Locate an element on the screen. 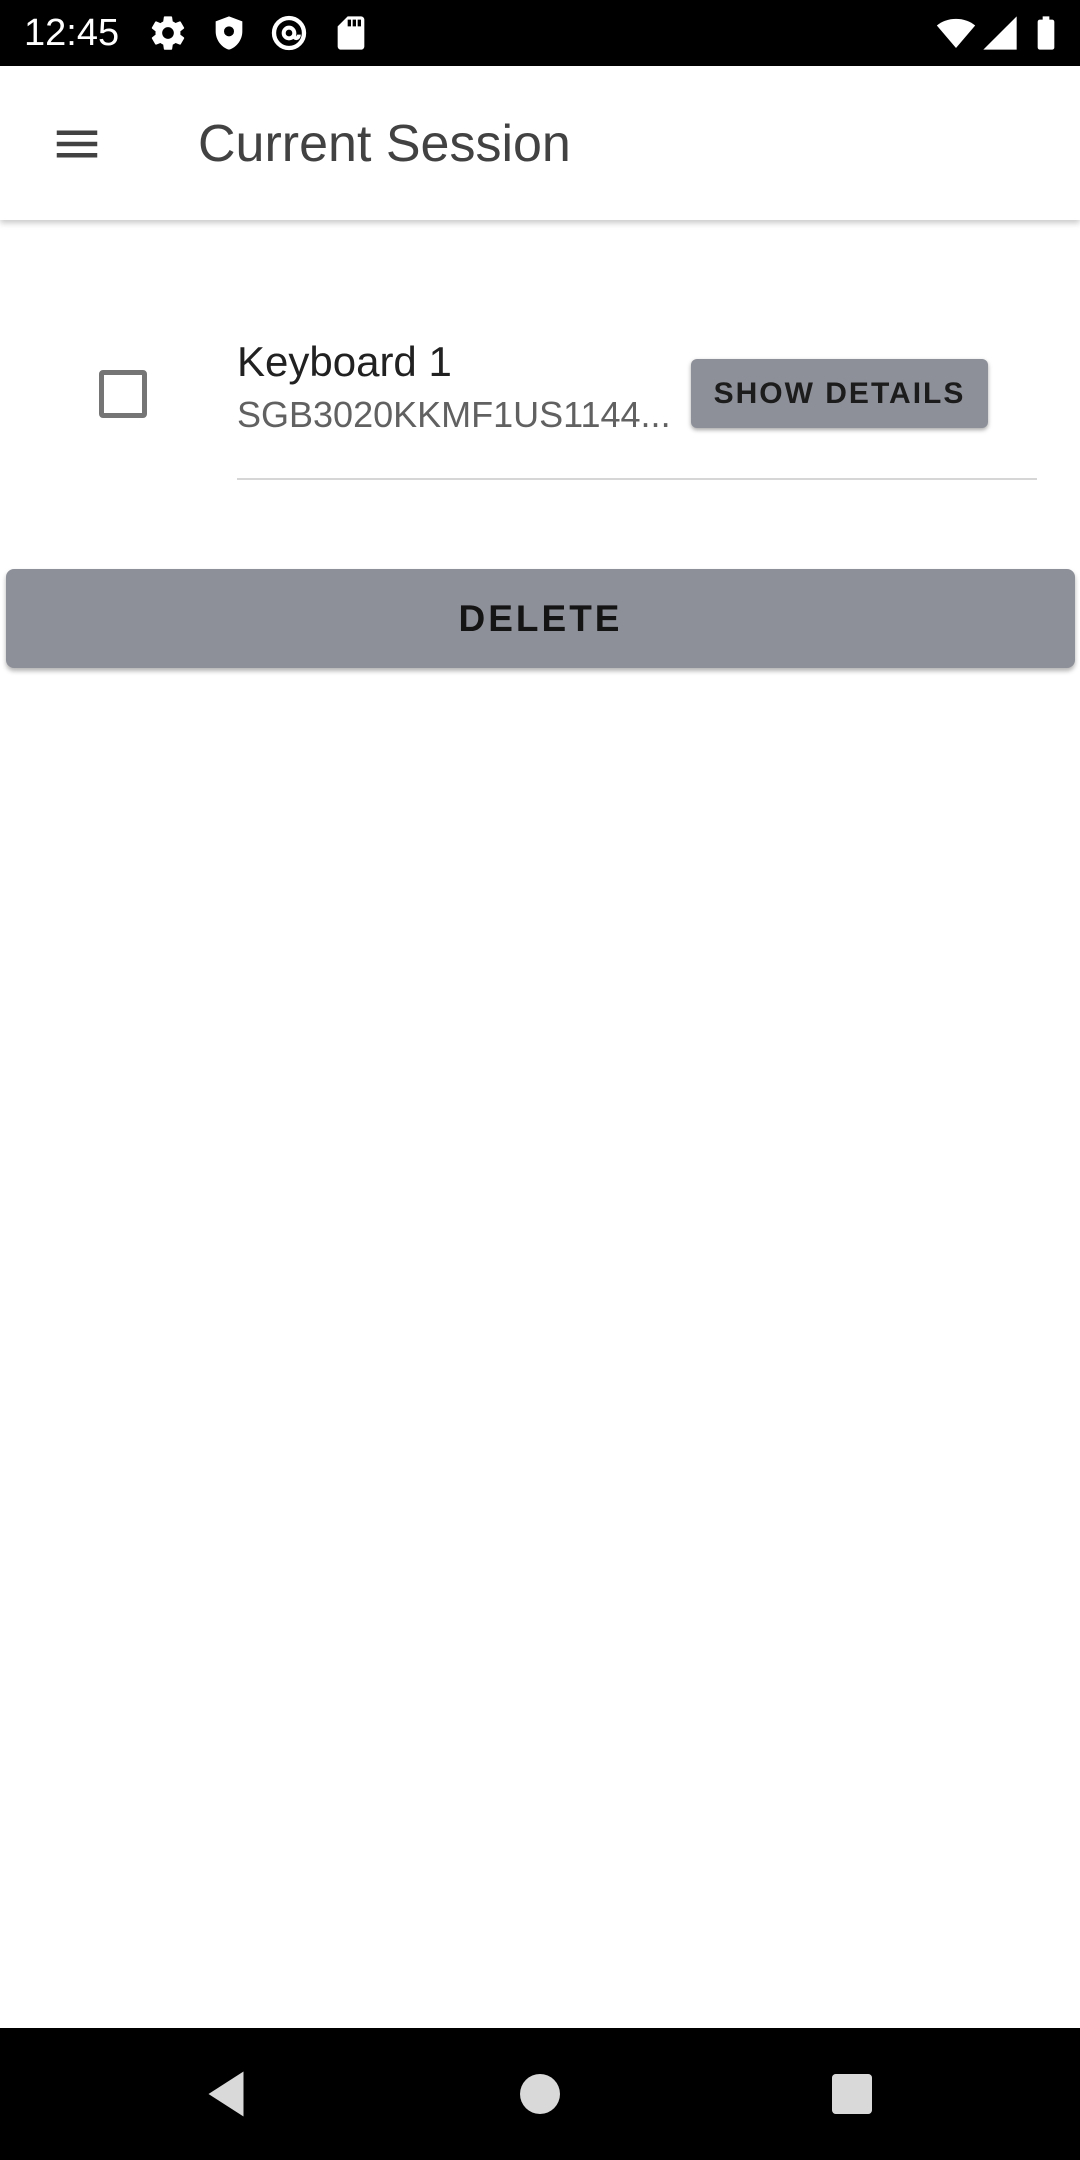  signal-icon is located at coordinates (1000, 33).